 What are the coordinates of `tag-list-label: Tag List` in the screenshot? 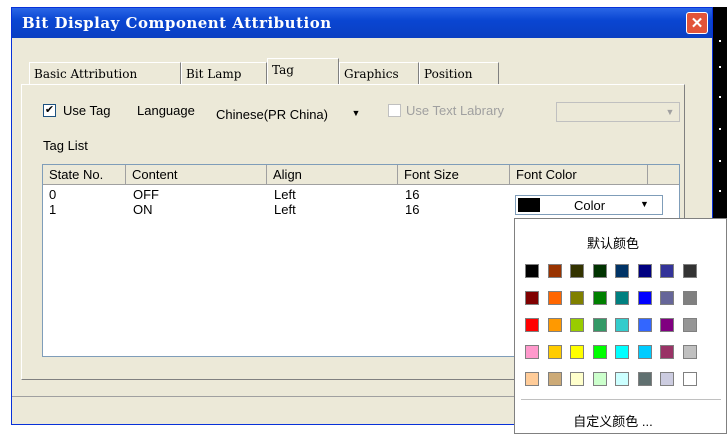 It's located at (65, 145).